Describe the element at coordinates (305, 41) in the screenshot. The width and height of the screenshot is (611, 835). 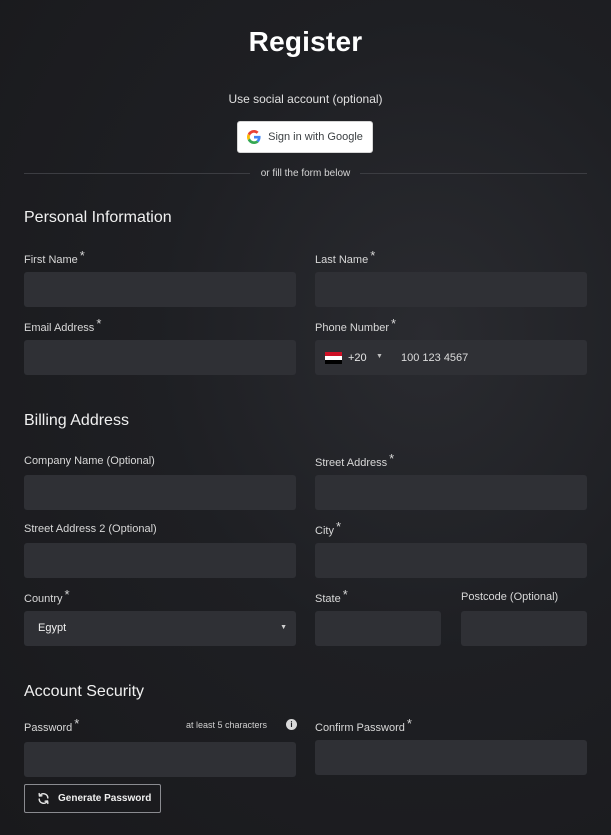
I see `page-title: Register` at that location.